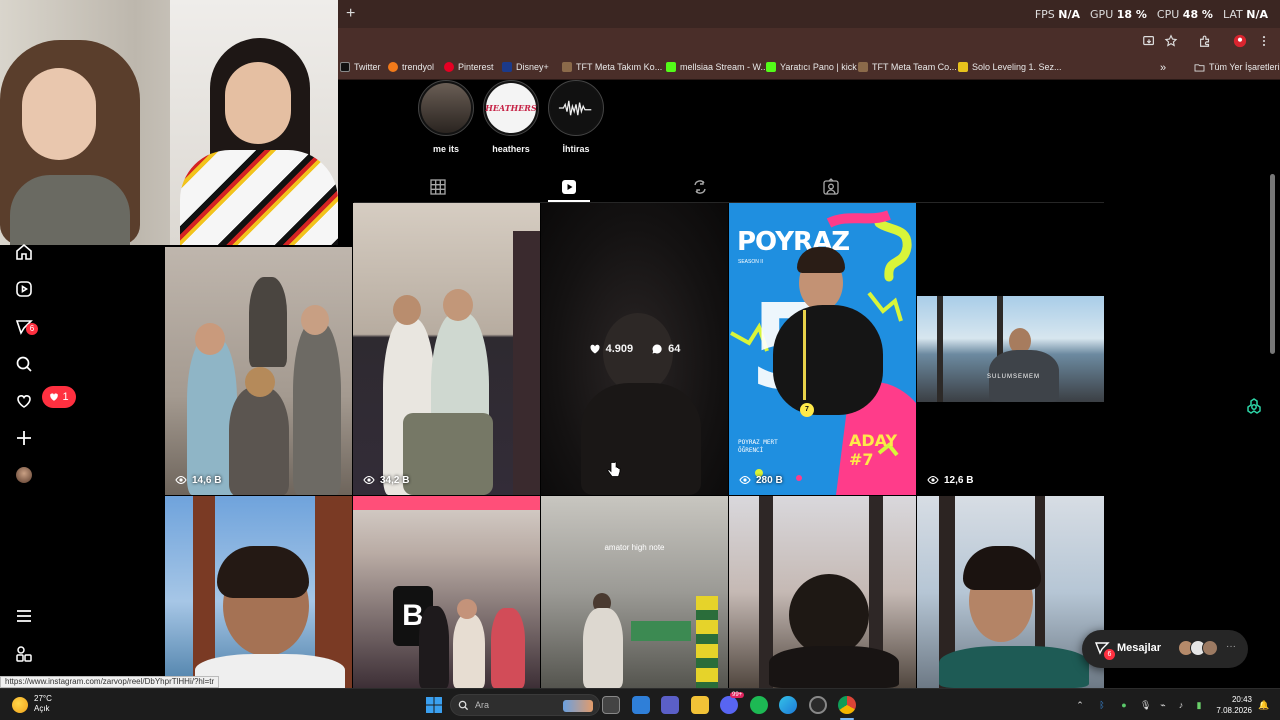  I want to click on volume-icon: ♪, so click(1181, 705).